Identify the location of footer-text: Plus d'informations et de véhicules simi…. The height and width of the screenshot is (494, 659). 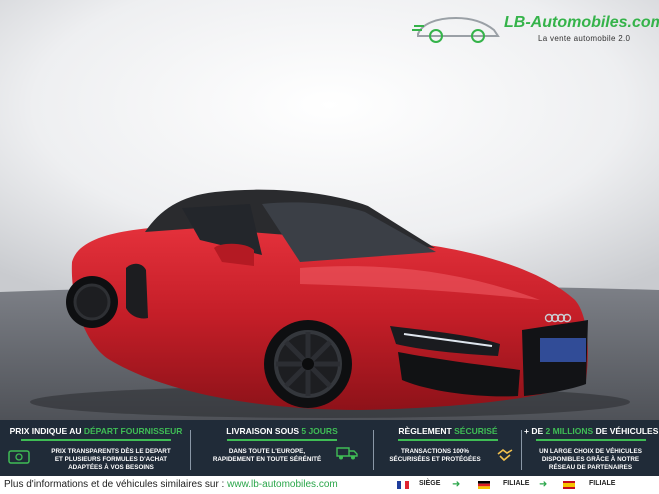
(171, 484).